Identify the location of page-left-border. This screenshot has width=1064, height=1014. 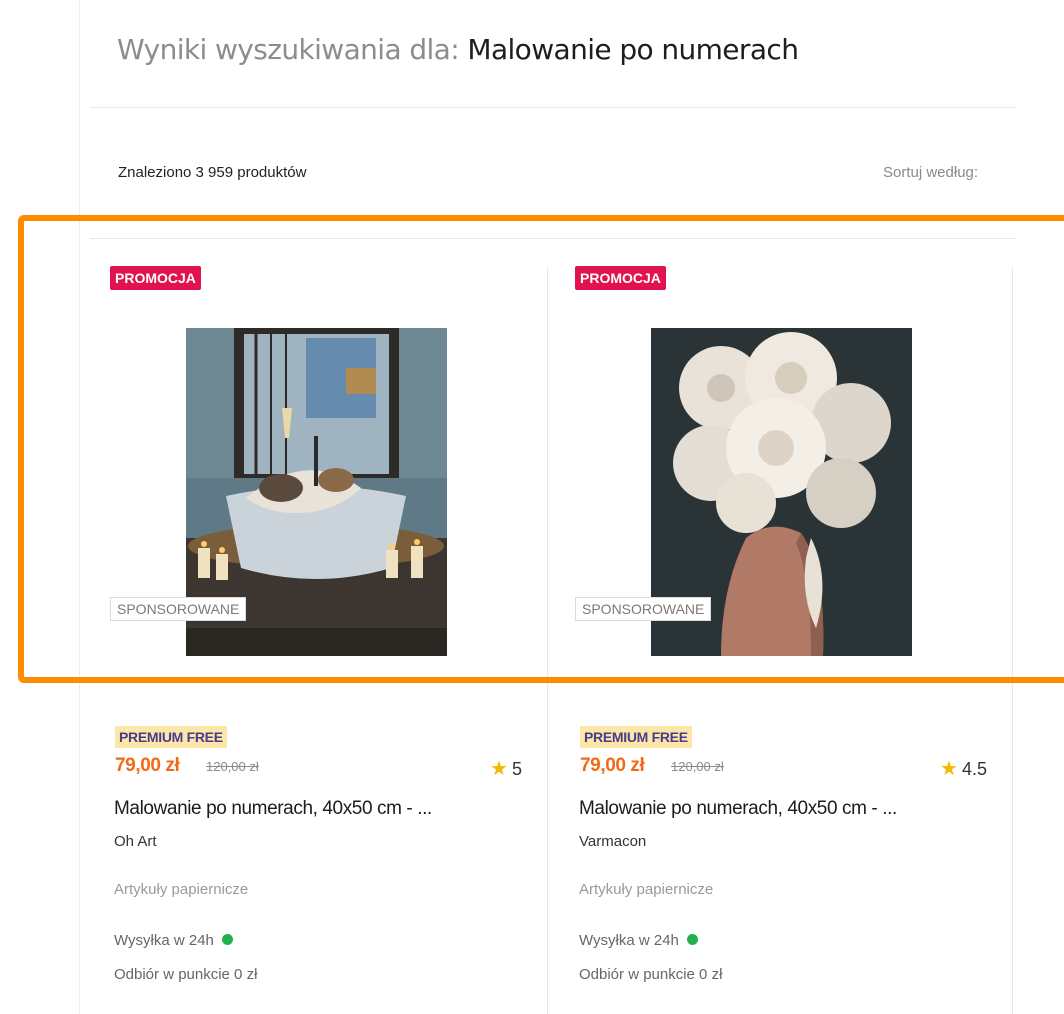
(79, 507).